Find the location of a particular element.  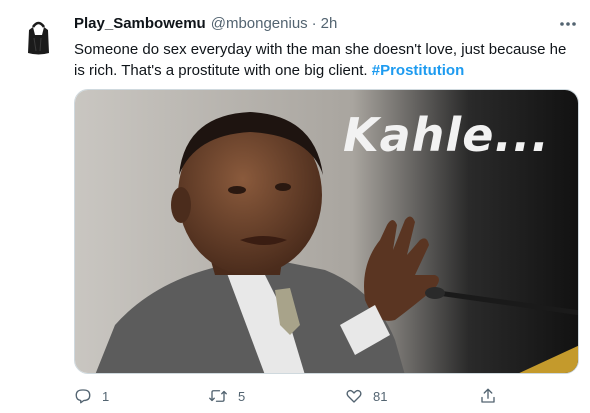

avatar is located at coordinates (38, 37).